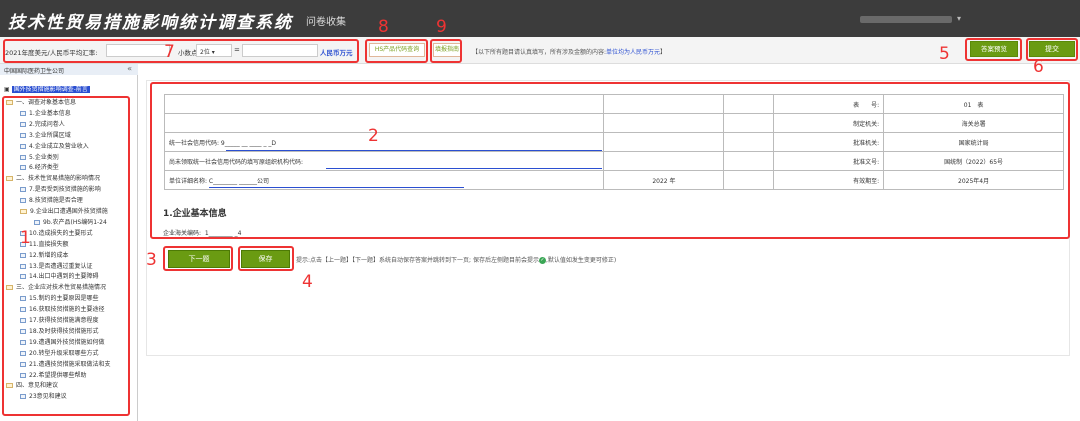 The image size is (1080, 421). What do you see at coordinates (383, 27) in the screenshot?
I see `annotation-number-8: 8` at bounding box center [383, 27].